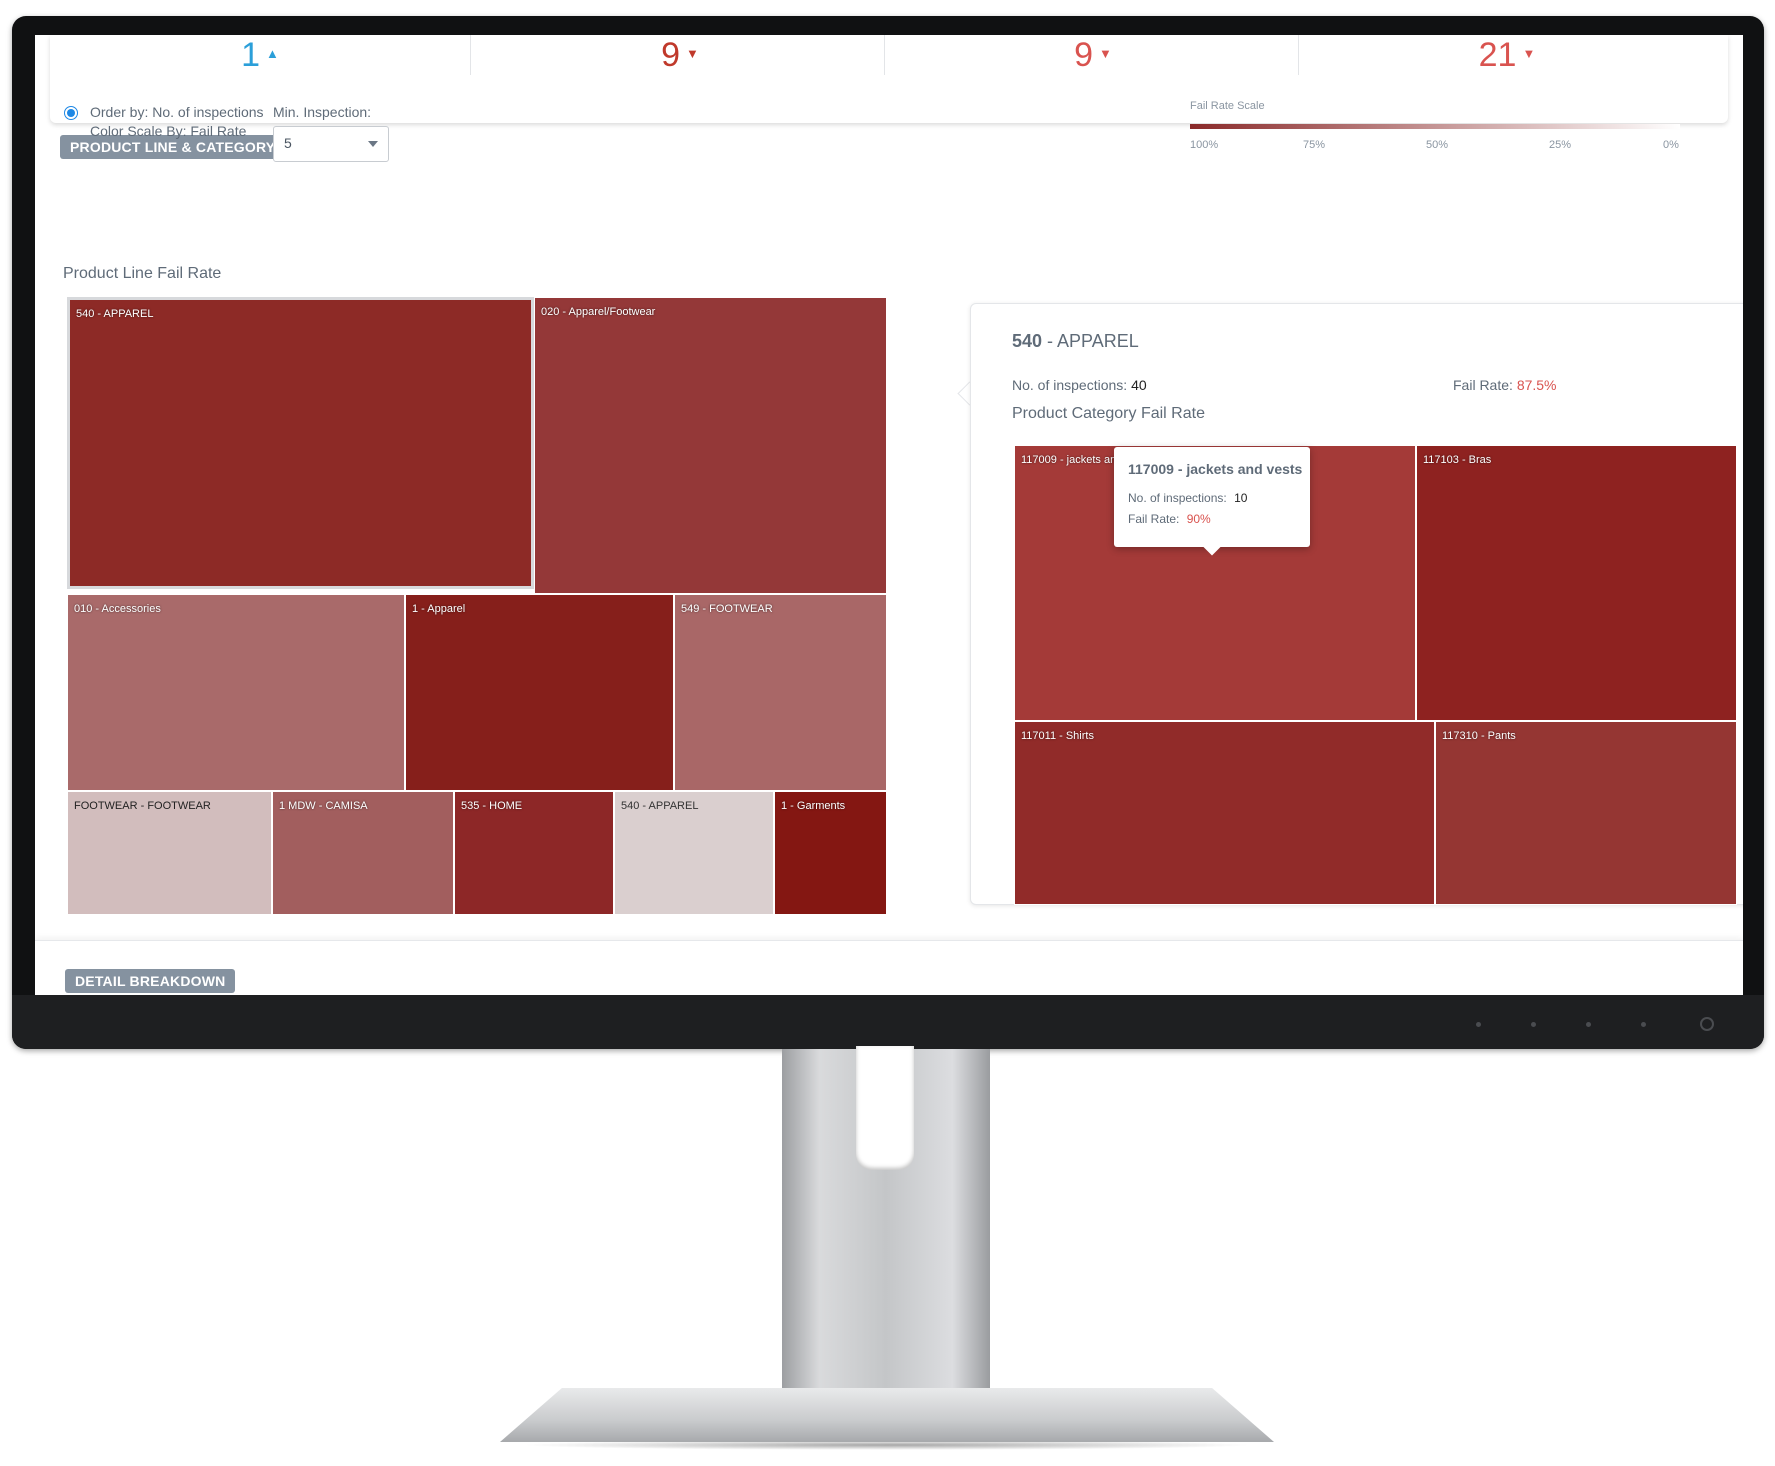  Describe the element at coordinates (887, 1415) in the screenshot. I see `monitor-stand-base` at that location.